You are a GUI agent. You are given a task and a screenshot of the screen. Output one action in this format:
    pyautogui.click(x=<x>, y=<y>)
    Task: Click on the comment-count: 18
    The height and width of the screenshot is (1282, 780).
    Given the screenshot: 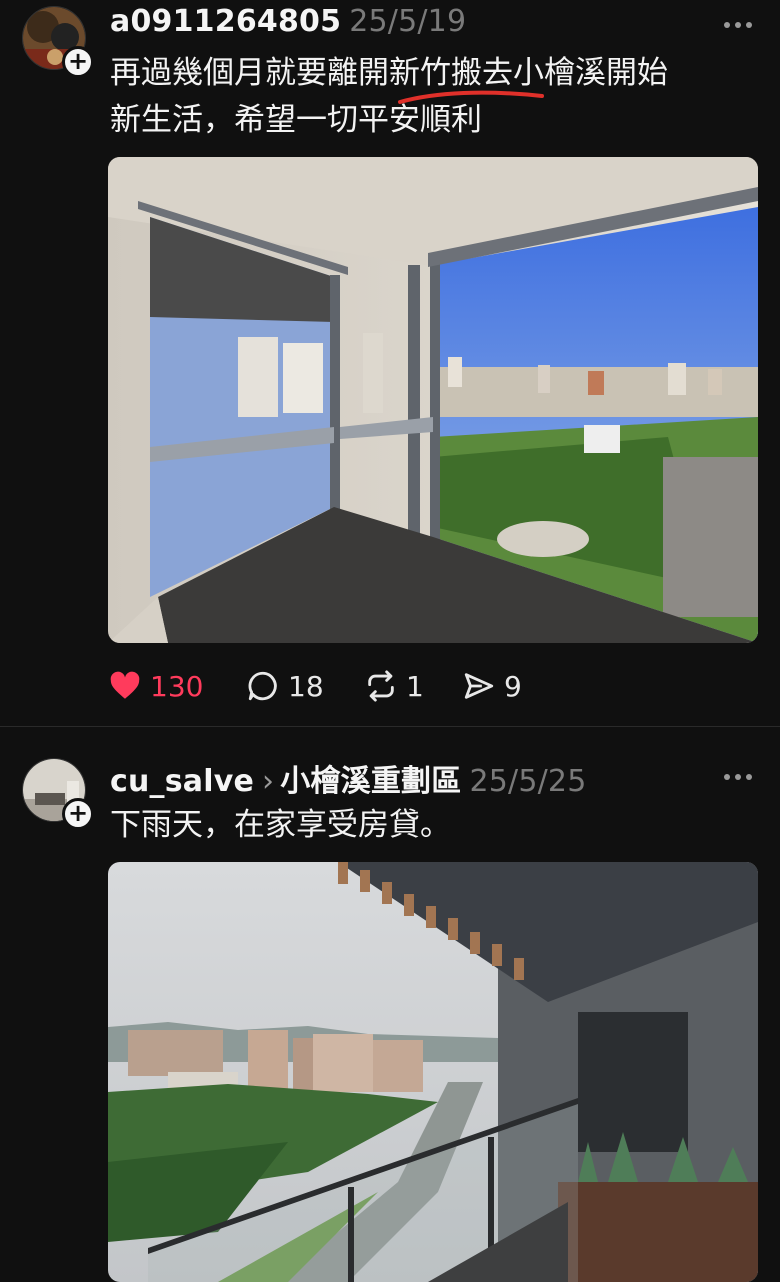 What is the action you would take?
    pyautogui.click(x=306, y=686)
    